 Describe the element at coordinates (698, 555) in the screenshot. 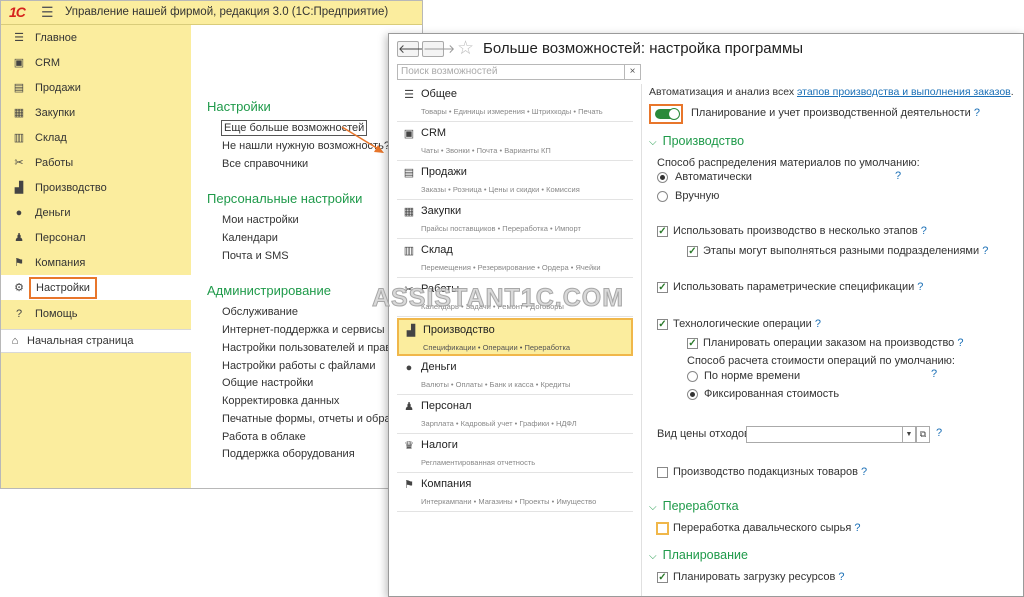

I see `group-planning: ⌵ Планирование` at that location.